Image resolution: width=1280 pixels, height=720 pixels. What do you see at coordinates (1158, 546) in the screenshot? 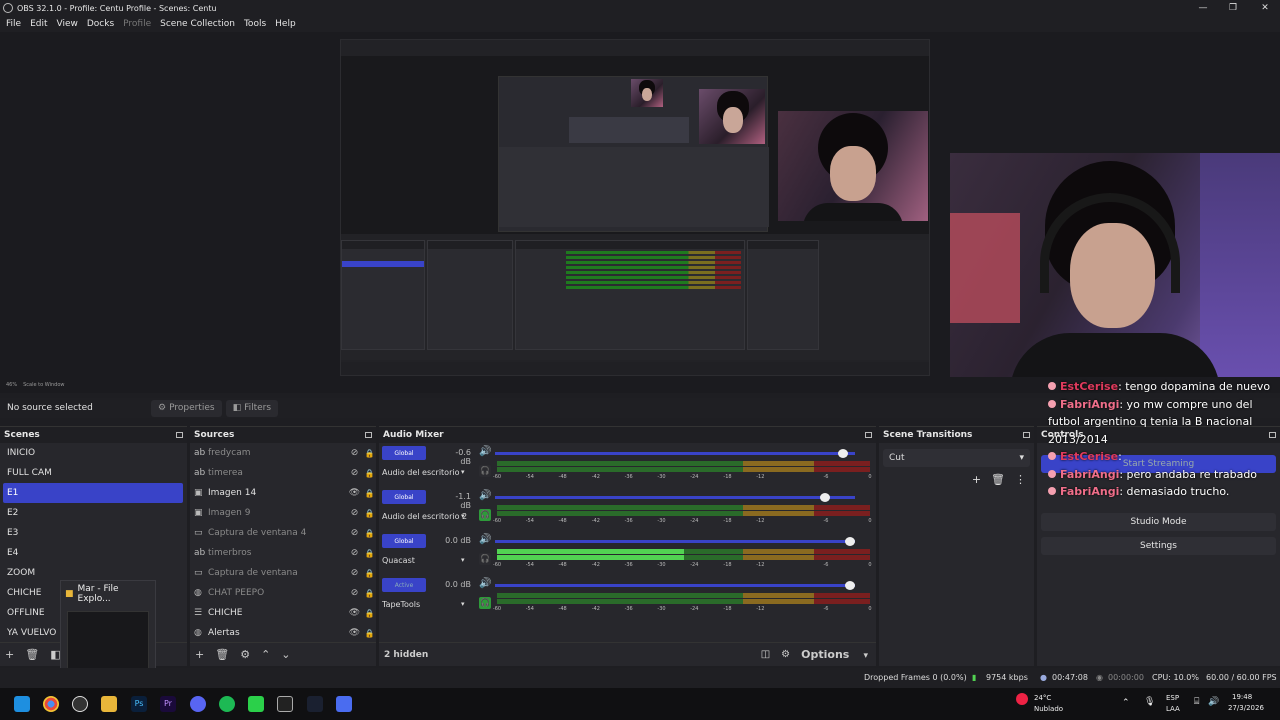
I see `settings-button: Settings` at bounding box center [1158, 546].